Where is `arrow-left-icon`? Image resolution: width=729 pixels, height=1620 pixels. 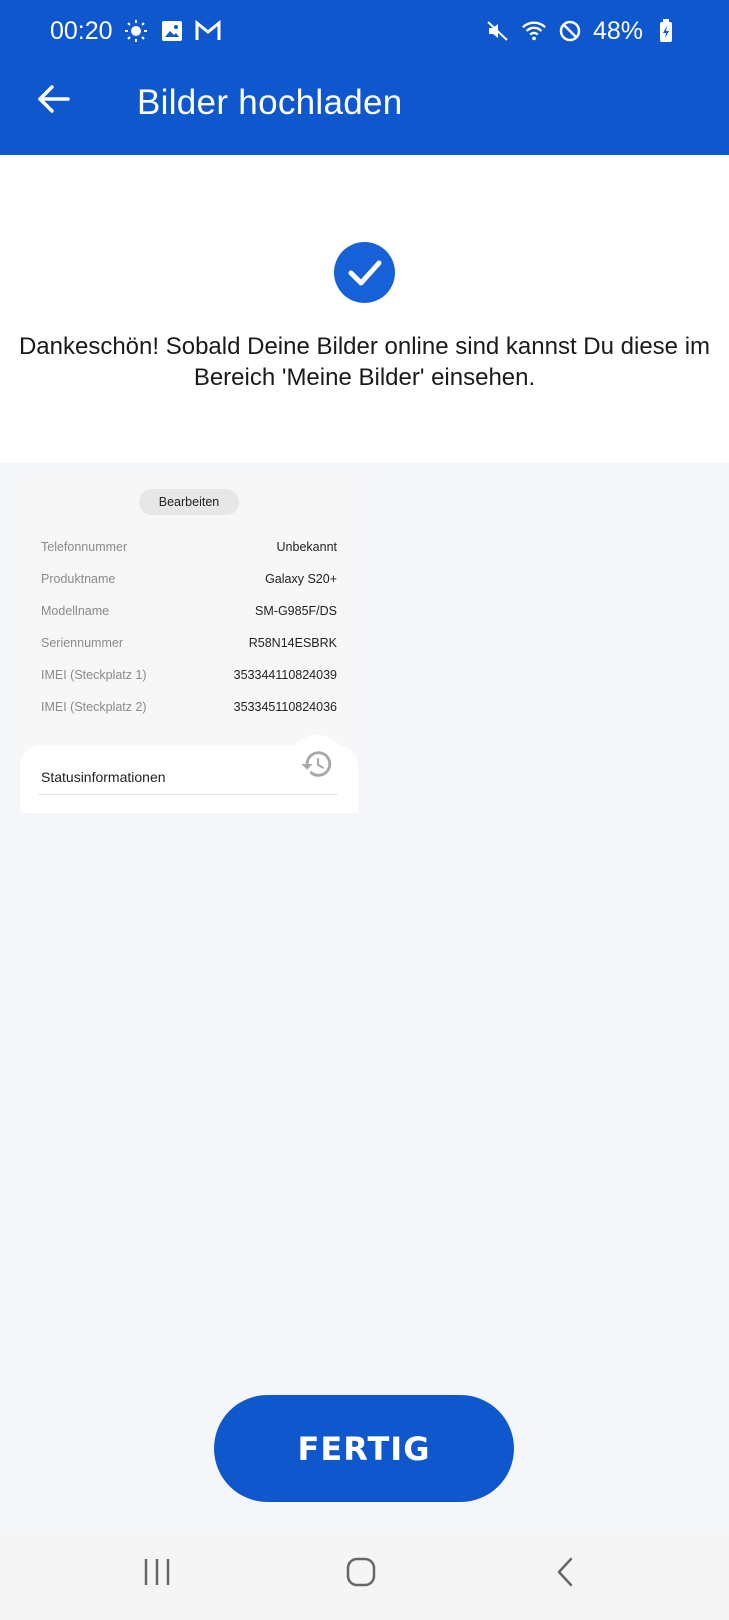 arrow-left-icon is located at coordinates (53, 101).